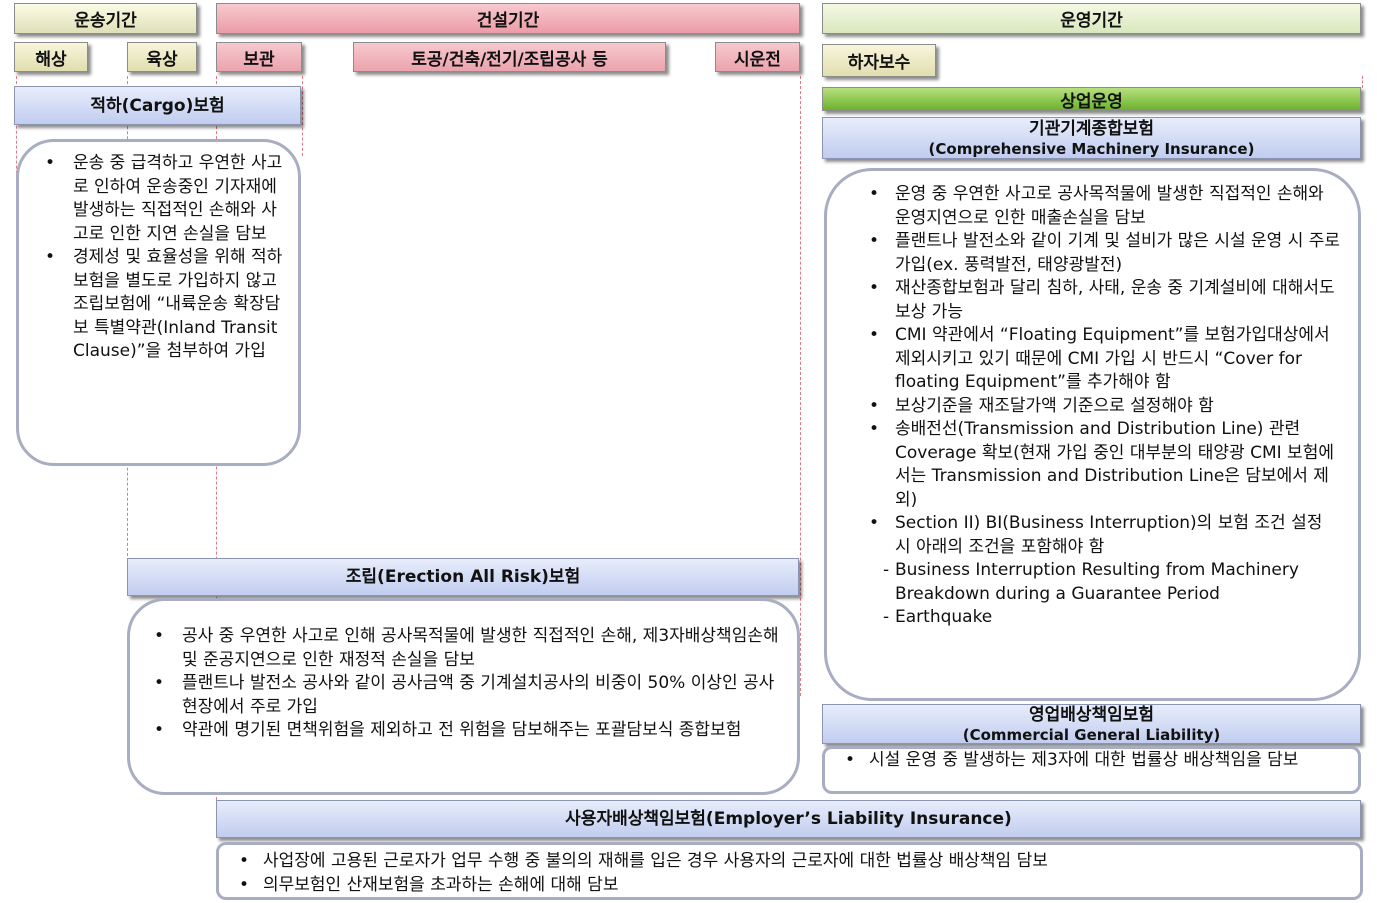  I want to click on stage-commercial-operation: 상업운영, so click(1091, 99).